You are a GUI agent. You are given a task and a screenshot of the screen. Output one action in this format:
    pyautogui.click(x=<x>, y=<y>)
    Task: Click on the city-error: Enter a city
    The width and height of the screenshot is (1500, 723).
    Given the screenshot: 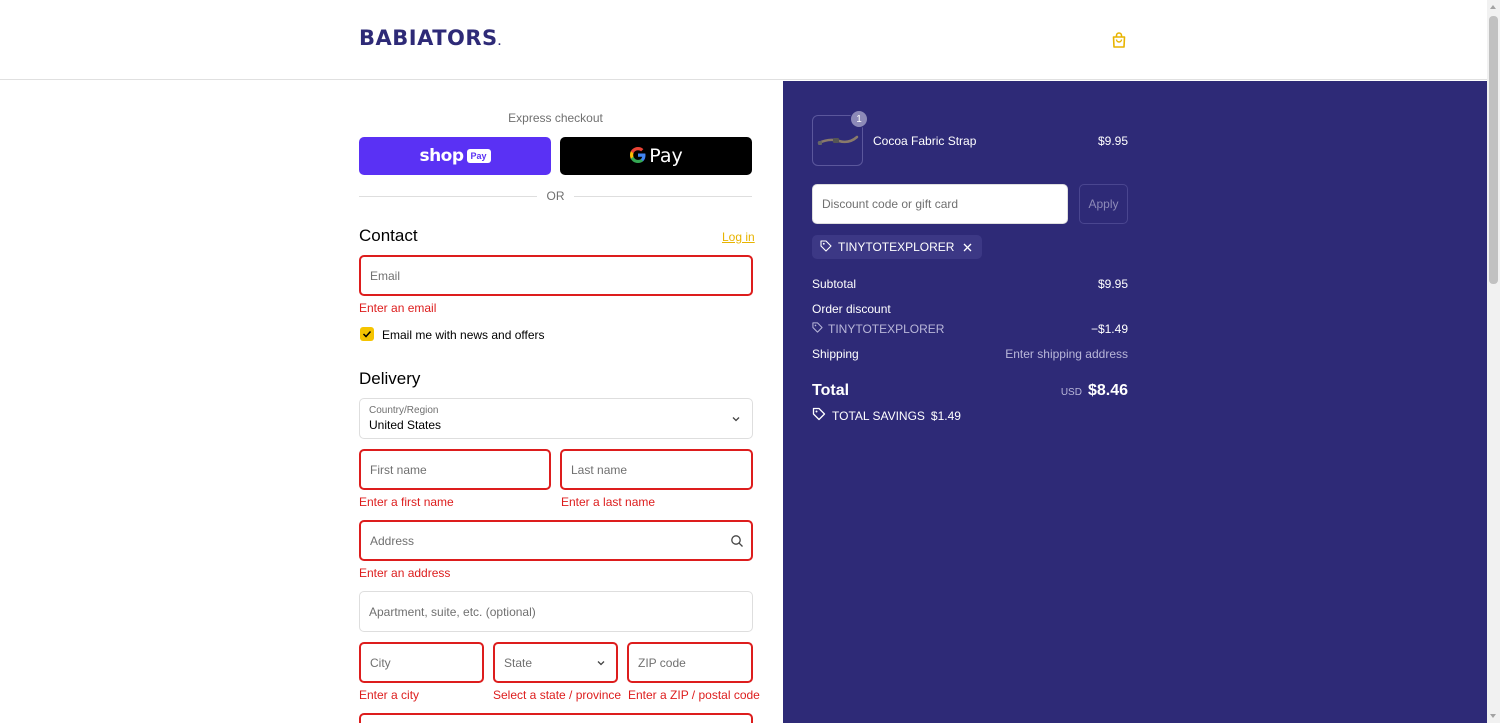 What is the action you would take?
    pyautogui.click(x=389, y=695)
    